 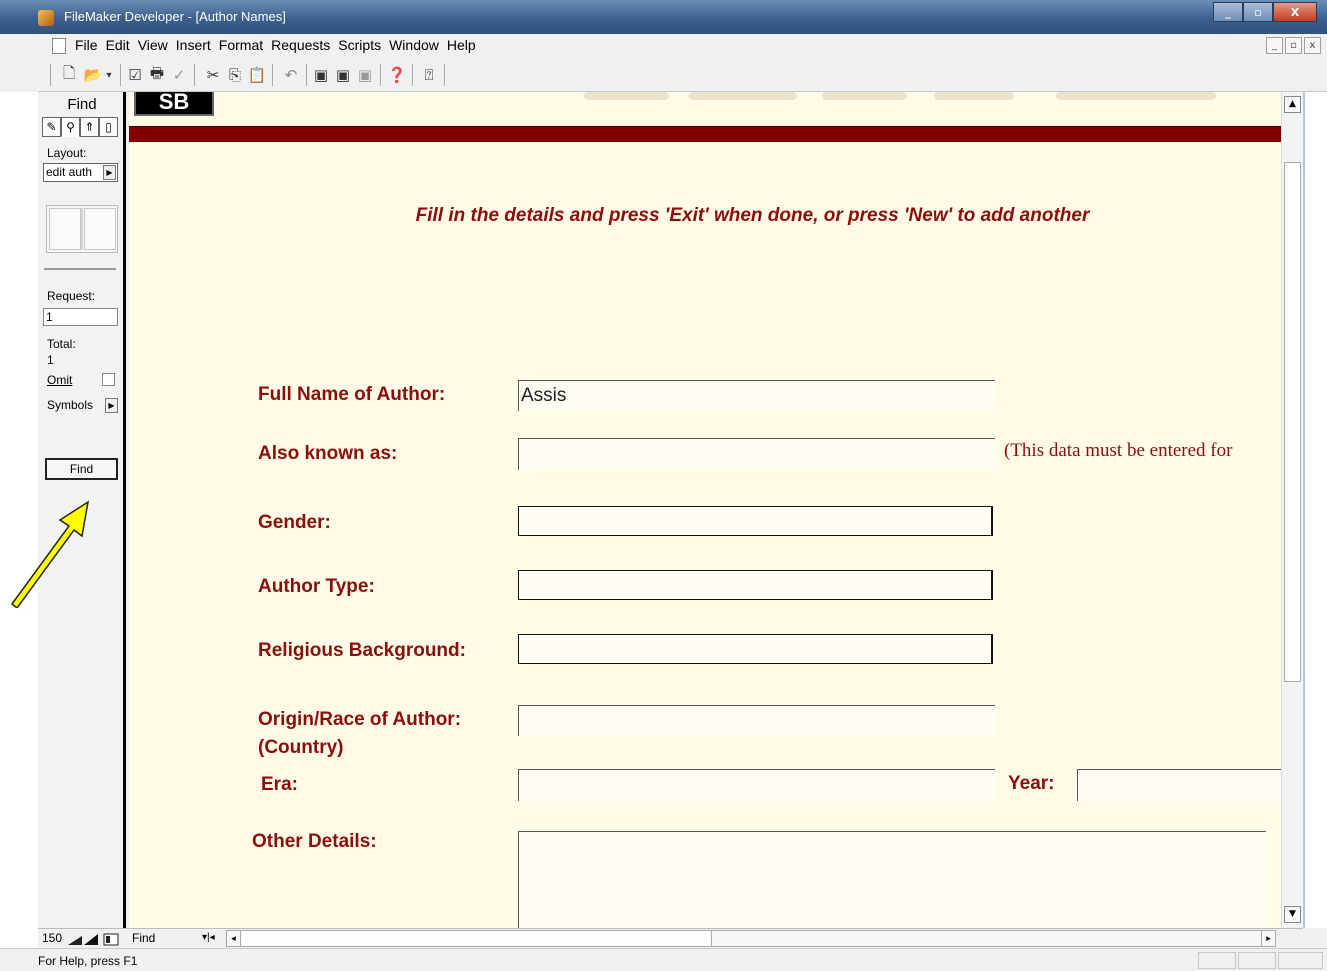 What do you see at coordinates (70, 127) in the screenshot?
I see `find-mode-tab-icon: ⚲` at bounding box center [70, 127].